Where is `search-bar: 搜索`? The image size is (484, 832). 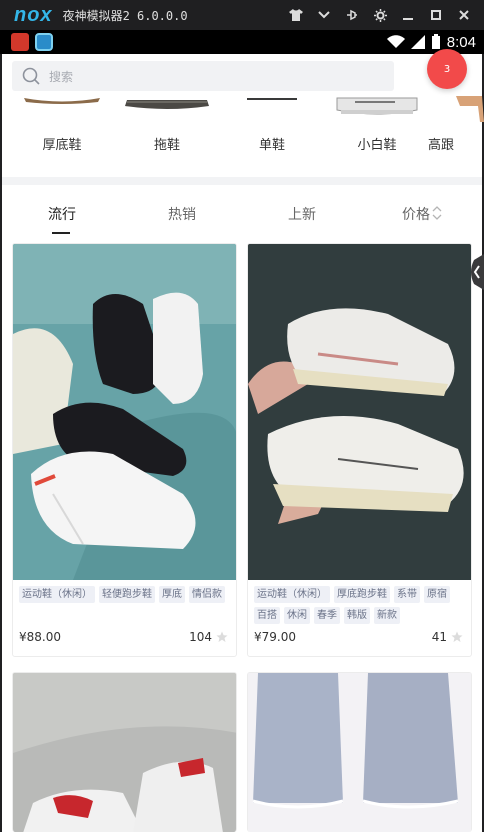 search-bar: 搜索 is located at coordinates (203, 76).